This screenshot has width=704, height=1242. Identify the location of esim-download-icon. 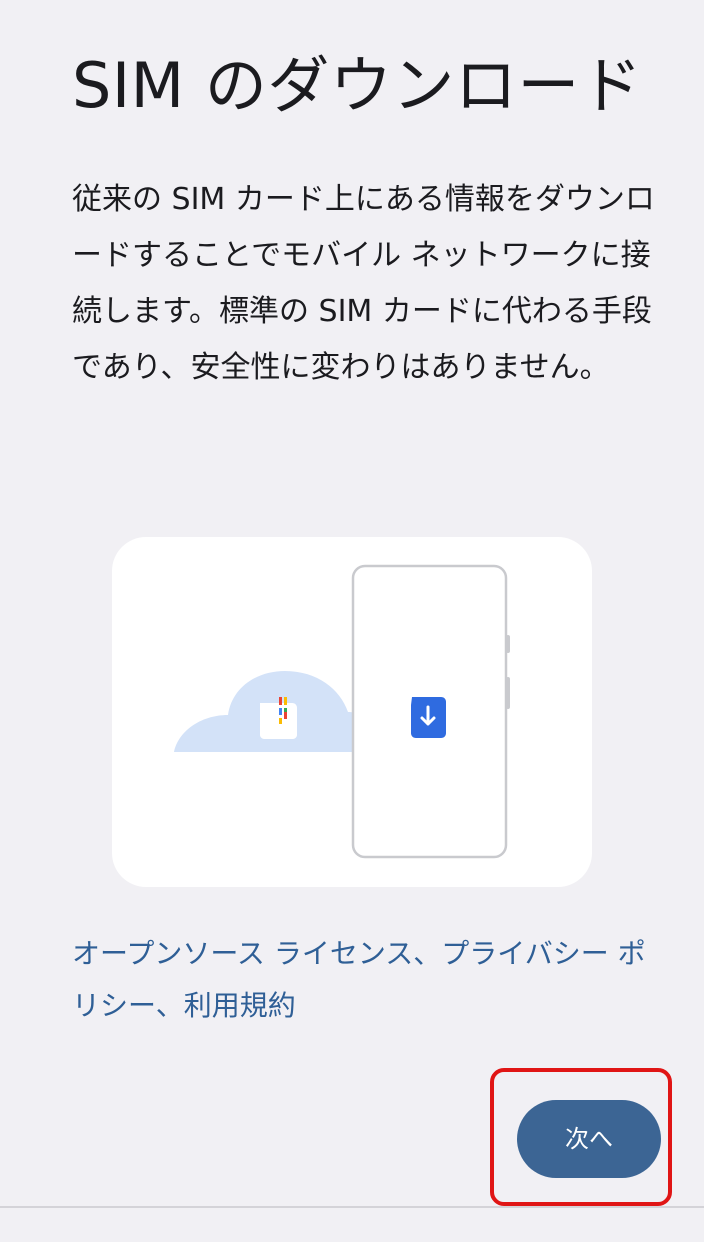
(428, 717).